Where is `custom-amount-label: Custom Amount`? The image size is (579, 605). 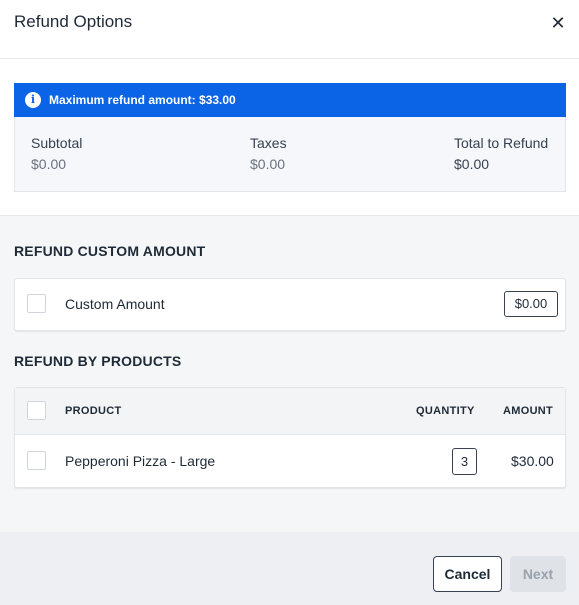 custom-amount-label: Custom Amount is located at coordinates (115, 304).